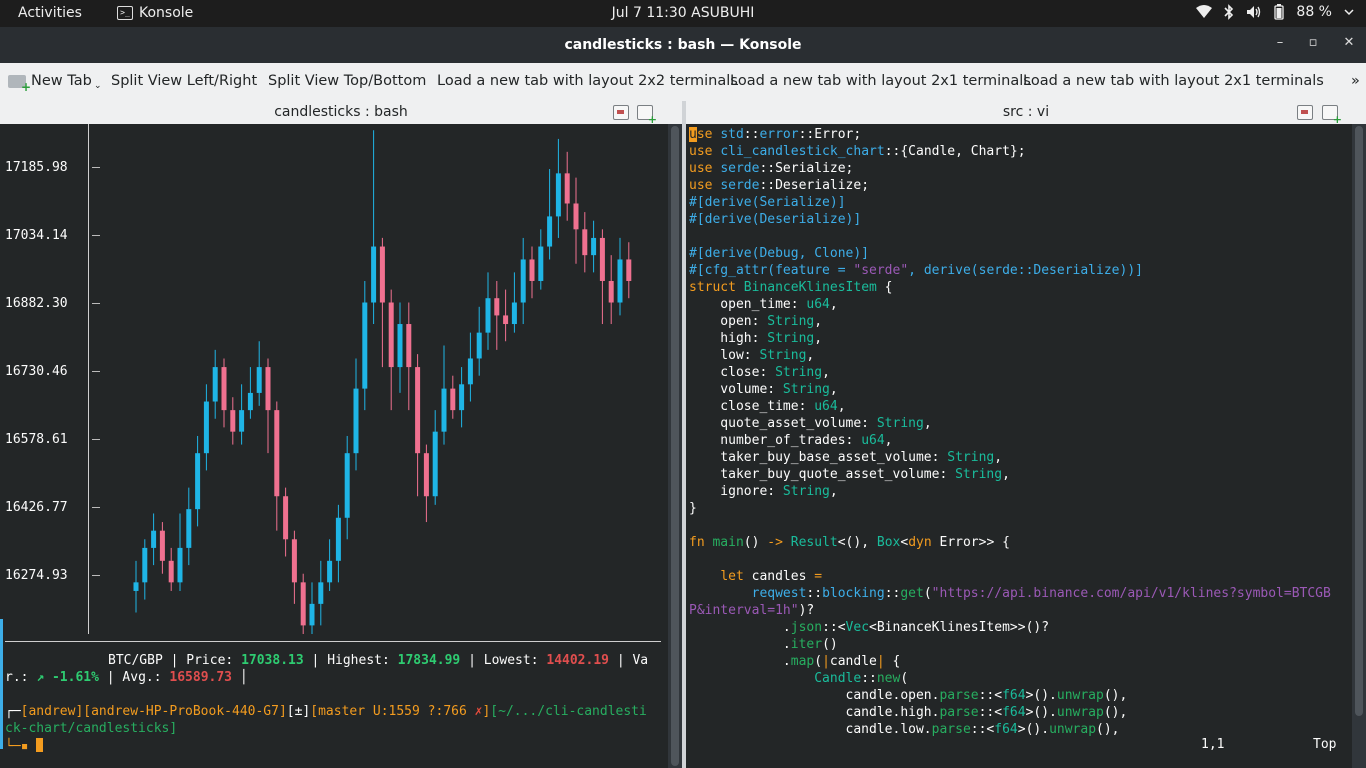  Describe the element at coordinates (587, 81) in the screenshot. I see `layout-2x2-button: Load a new tab with layout 2x2 terminals` at that location.